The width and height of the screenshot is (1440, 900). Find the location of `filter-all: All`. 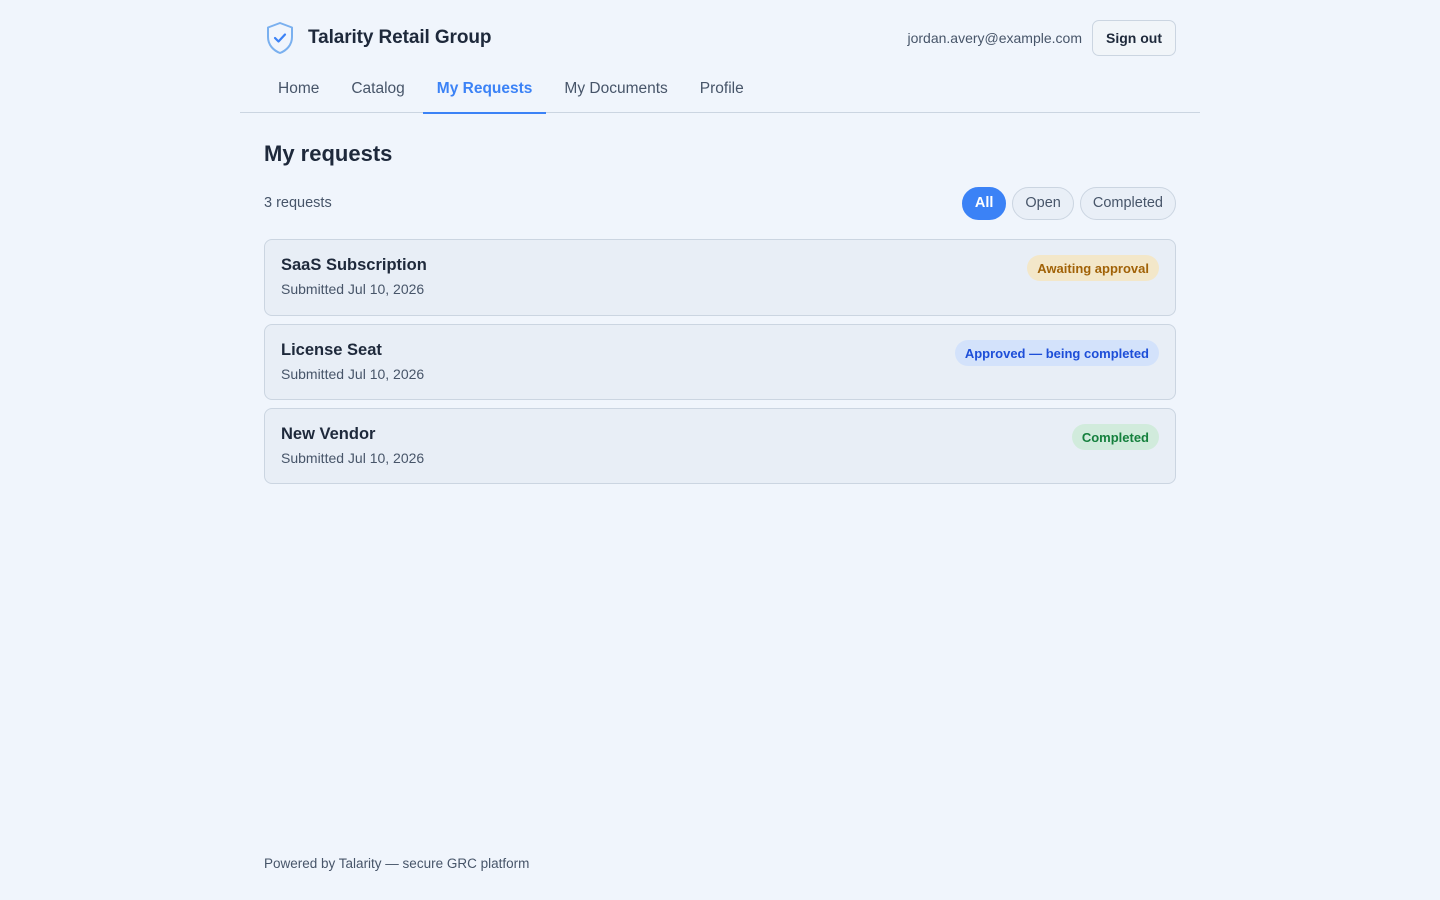

filter-all: All is located at coordinates (984, 203).